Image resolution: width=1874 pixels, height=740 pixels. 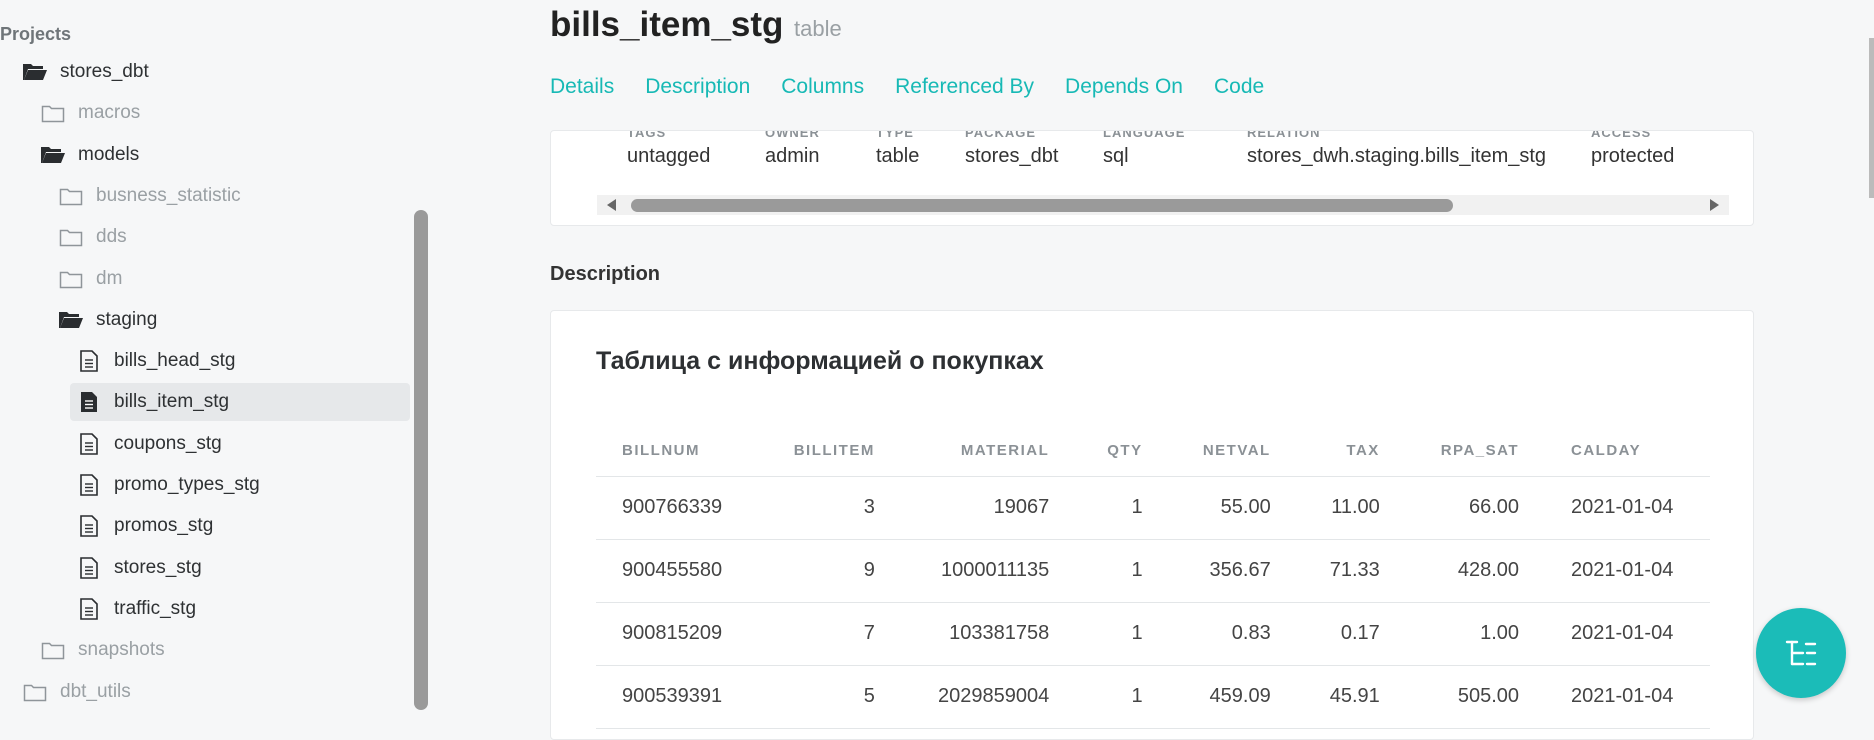 I want to click on tab-description: Description, so click(x=697, y=87).